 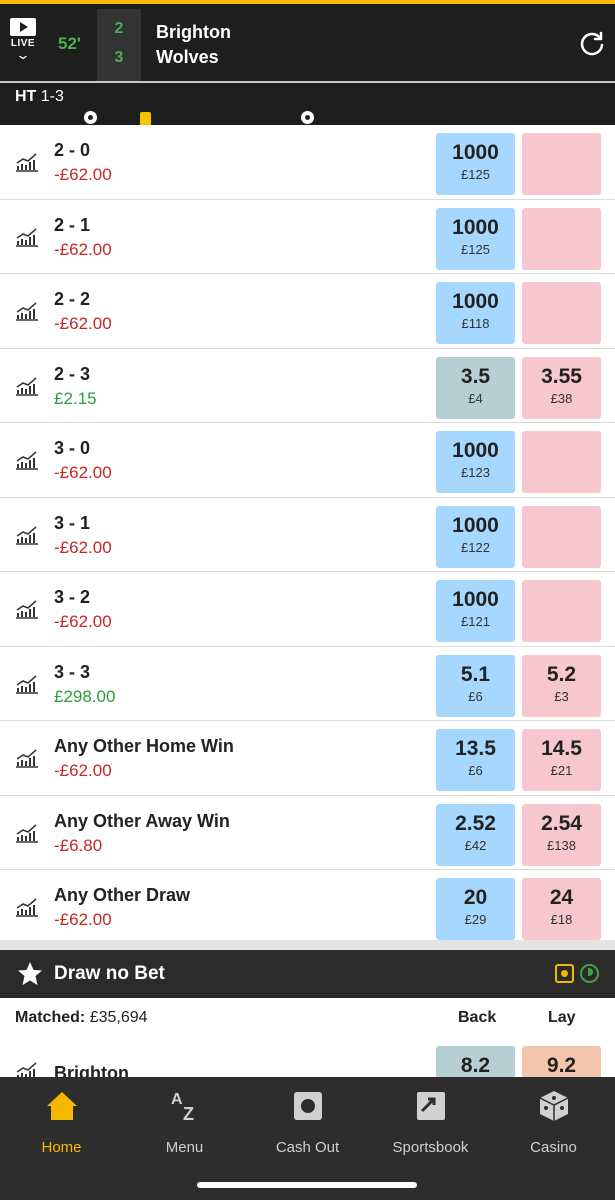 I want to click on lay-odds-button: 24 £18, so click(x=561, y=909).